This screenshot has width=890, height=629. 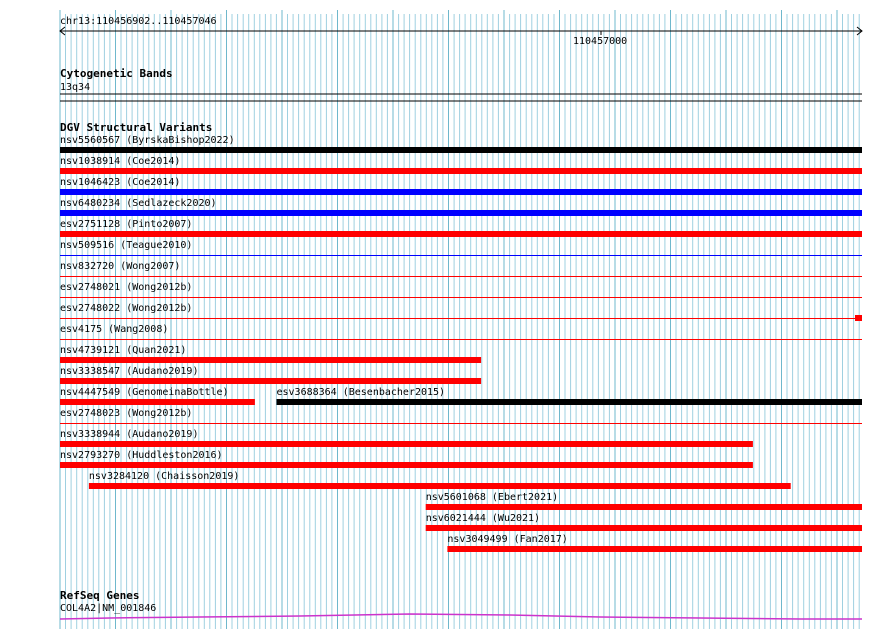 What do you see at coordinates (108, 608) in the screenshot?
I see `refseq-gene-label: COL4A2|NM_001846` at bounding box center [108, 608].